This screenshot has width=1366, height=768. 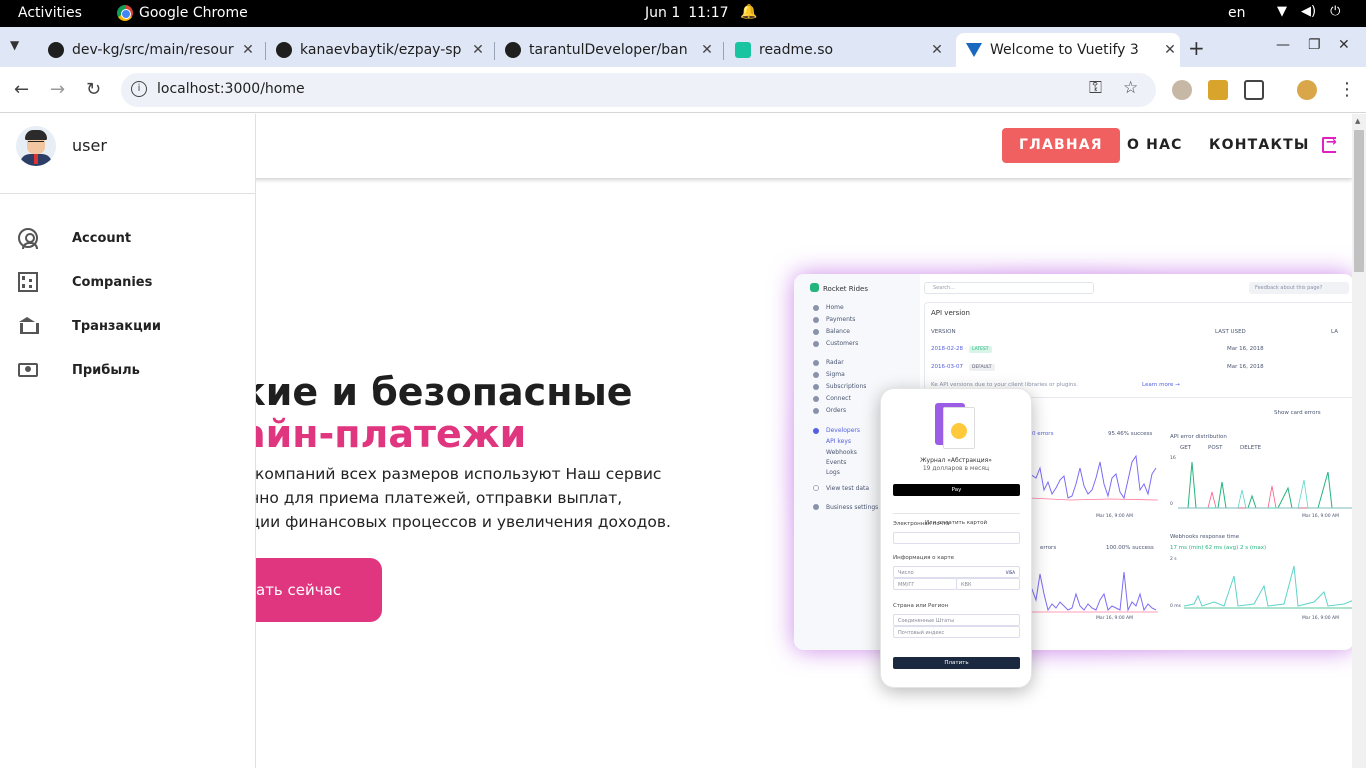 What do you see at coordinates (1314, 45) in the screenshot?
I see `maximize-icon: ❐` at bounding box center [1314, 45].